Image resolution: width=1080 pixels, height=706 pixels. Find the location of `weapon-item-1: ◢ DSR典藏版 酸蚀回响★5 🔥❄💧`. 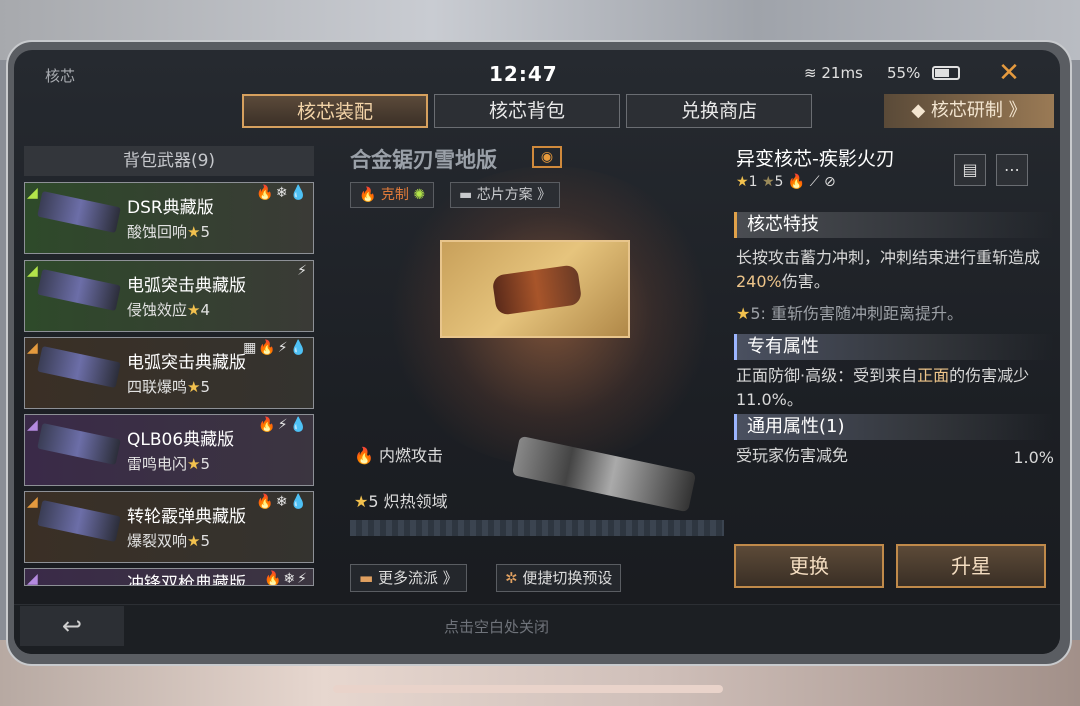

weapon-item-1: ◢ DSR典藏版 酸蚀回响★5 🔥❄💧 is located at coordinates (169, 218).